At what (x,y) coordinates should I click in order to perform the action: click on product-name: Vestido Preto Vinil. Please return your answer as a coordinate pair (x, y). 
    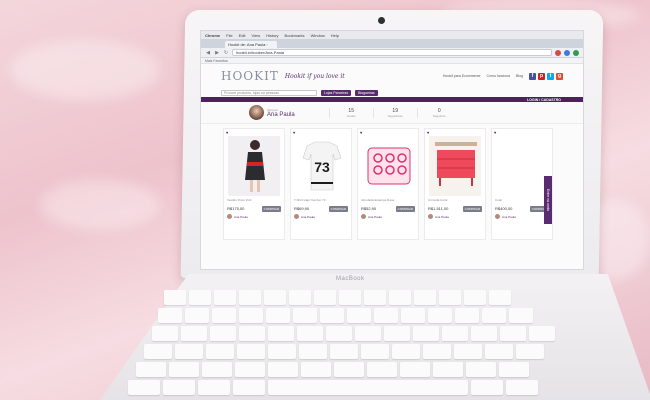
    Looking at the image, I should click on (239, 200).